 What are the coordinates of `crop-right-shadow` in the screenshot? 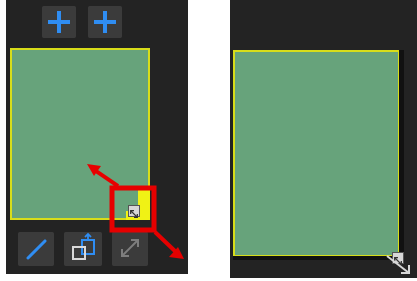 It's located at (401, 155).